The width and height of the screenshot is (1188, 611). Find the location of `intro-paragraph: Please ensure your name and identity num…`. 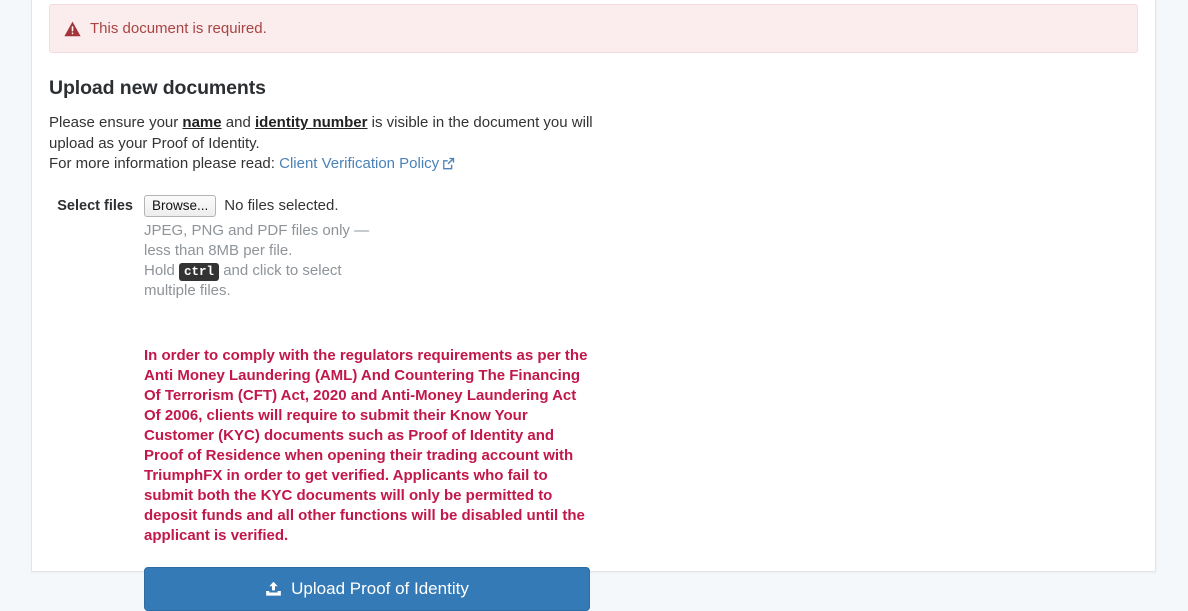

intro-paragraph: Please ensure your name and identity num… is located at coordinates (329, 133).